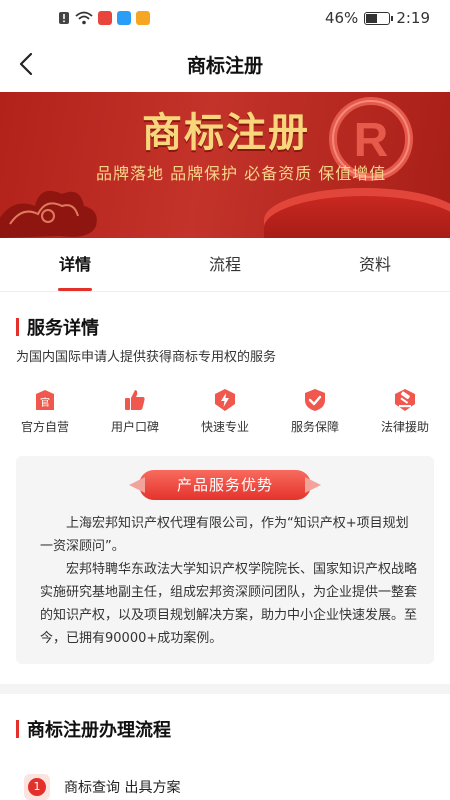  I want to click on detail-section-header: 服务详情, so click(57, 327).